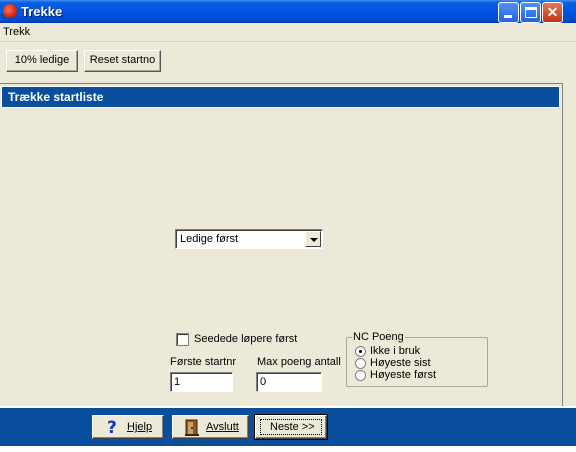 This screenshot has width=576, height=452. I want to click on maximize-button, so click(530, 12).